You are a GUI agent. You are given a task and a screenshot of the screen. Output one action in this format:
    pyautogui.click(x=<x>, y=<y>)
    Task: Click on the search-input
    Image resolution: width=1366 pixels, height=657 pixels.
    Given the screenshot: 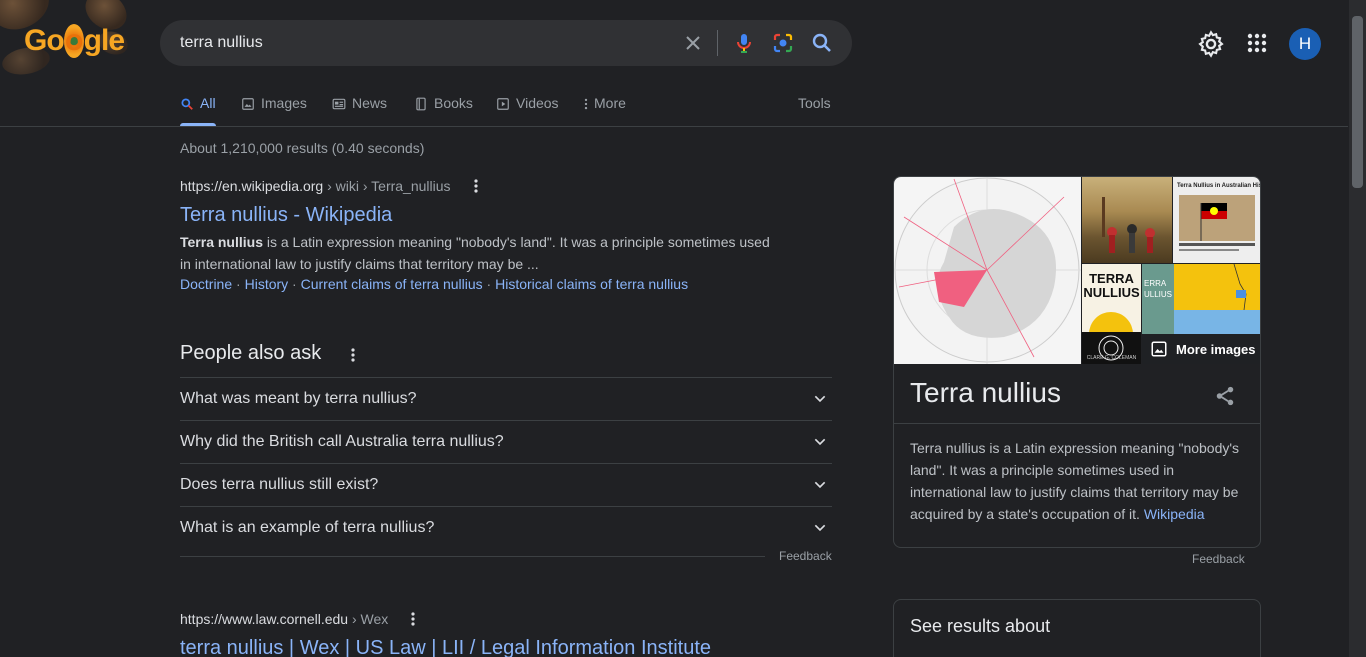 What is the action you would take?
    pyautogui.click(x=420, y=43)
    